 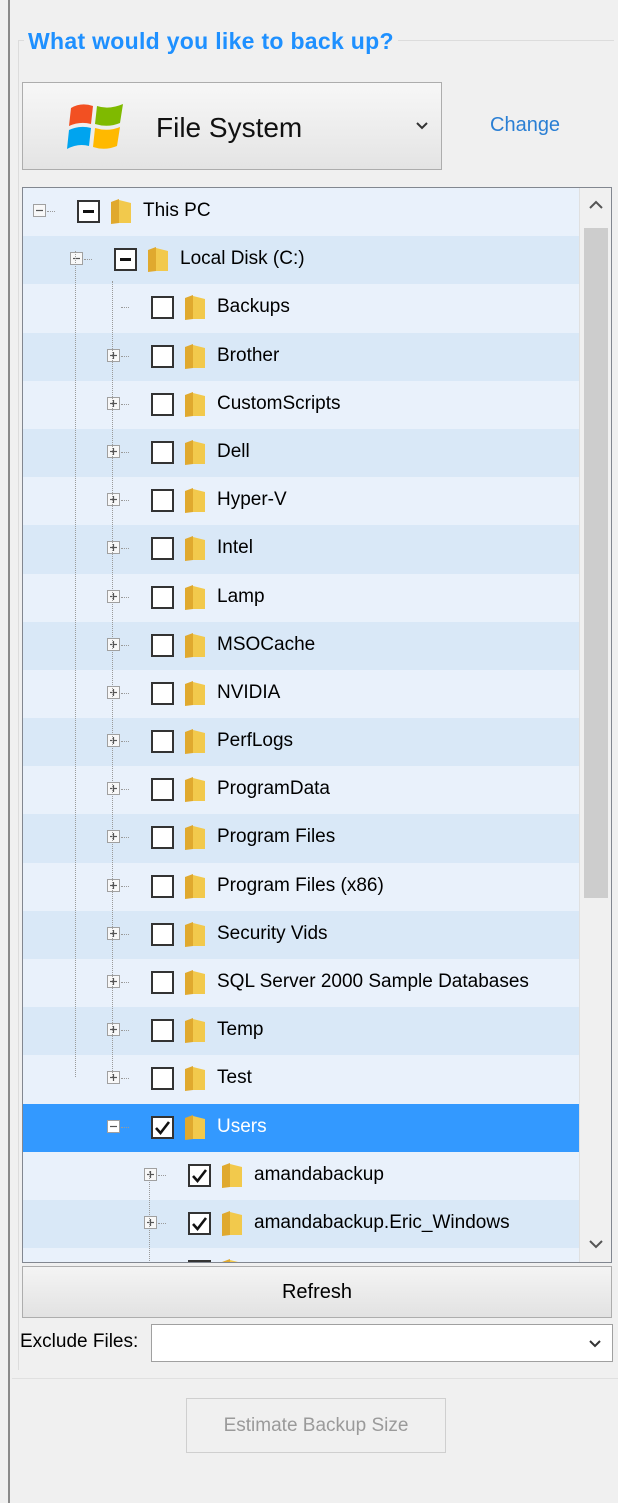 What do you see at coordinates (382, 1343) in the screenshot?
I see `exclude-files-combobox` at bounding box center [382, 1343].